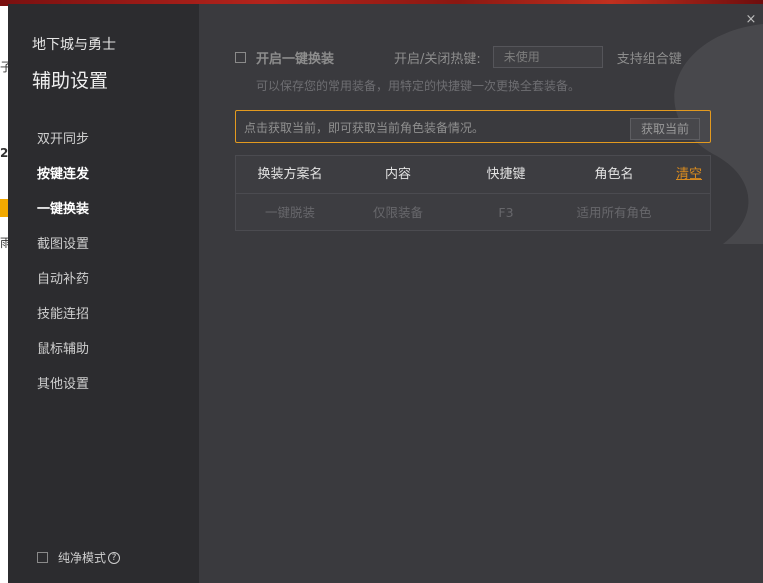 This screenshot has height=583, width=763. I want to click on row-content: 仅限装备, so click(397, 212).